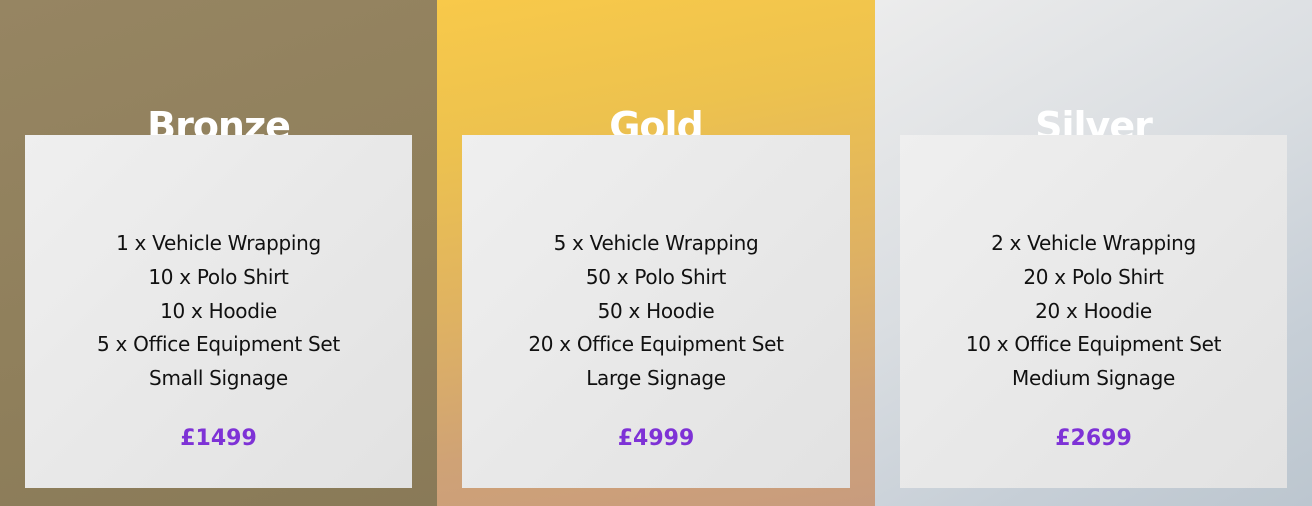 Image resolution: width=1312 pixels, height=506 pixels. What do you see at coordinates (218, 438) in the screenshot?
I see `tier-price: £1499` at bounding box center [218, 438].